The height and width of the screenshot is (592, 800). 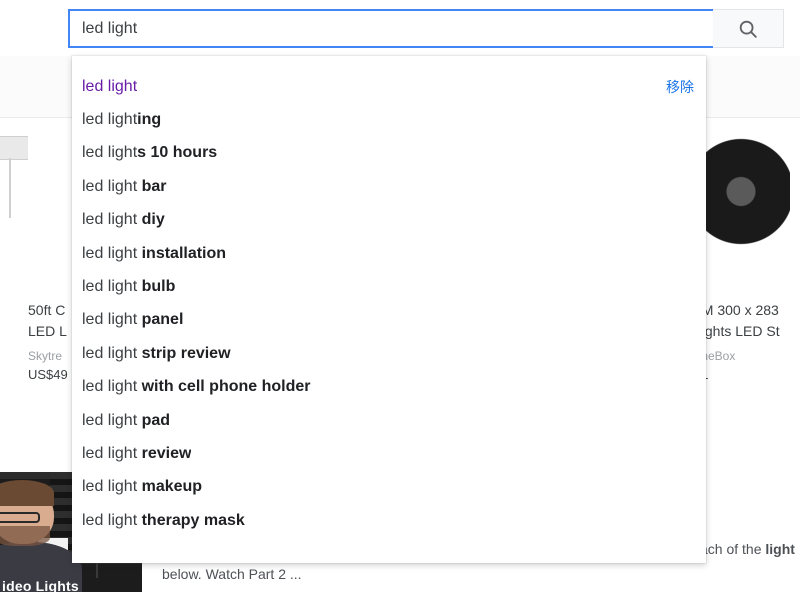 What do you see at coordinates (25, 536) in the screenshot?
I see `video-person-beard` at bounding box center [25, 536].